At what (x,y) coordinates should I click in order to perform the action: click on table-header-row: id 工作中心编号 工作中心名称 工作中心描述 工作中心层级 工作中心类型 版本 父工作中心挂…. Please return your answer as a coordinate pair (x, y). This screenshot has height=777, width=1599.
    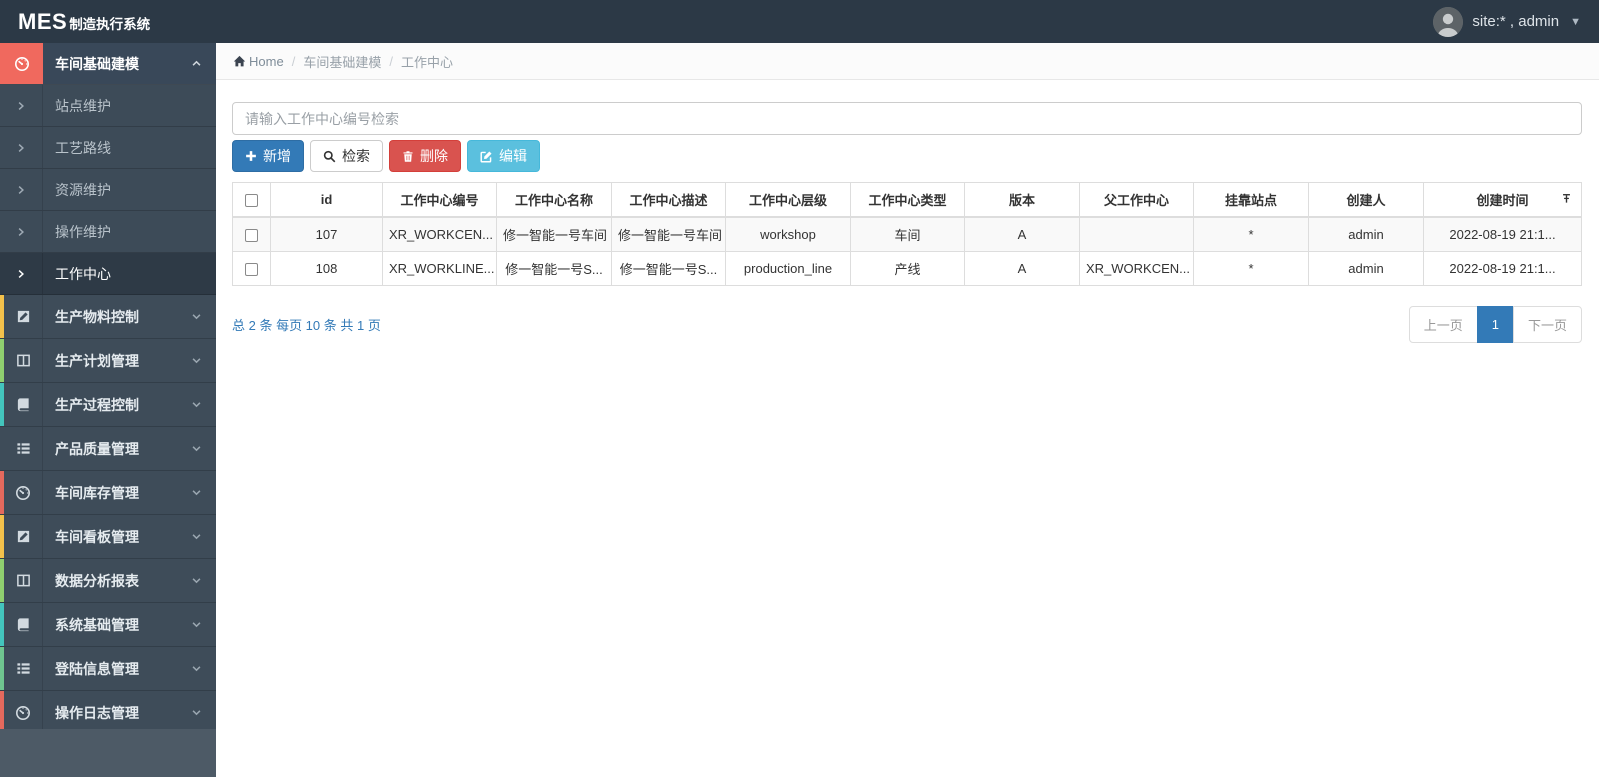
    Looking at the image, I should click on (907, 200).